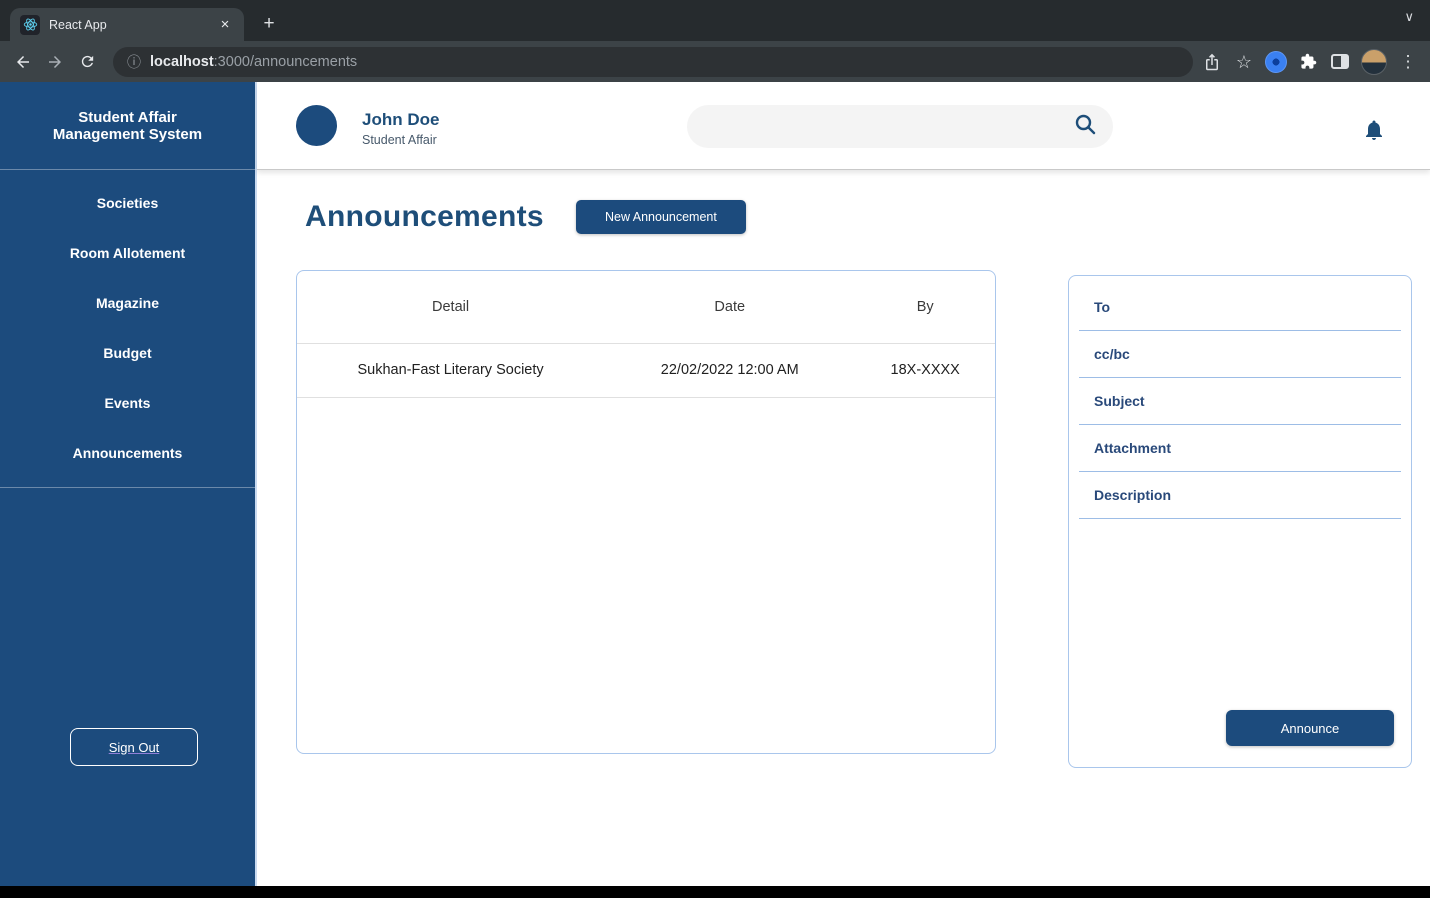 The height and width of the screenshot is (898, 1430). What do you see at coordinates (715, 892) in the screenshot?
I see `screen-bottom-bar` at bounding box center [715, 892].